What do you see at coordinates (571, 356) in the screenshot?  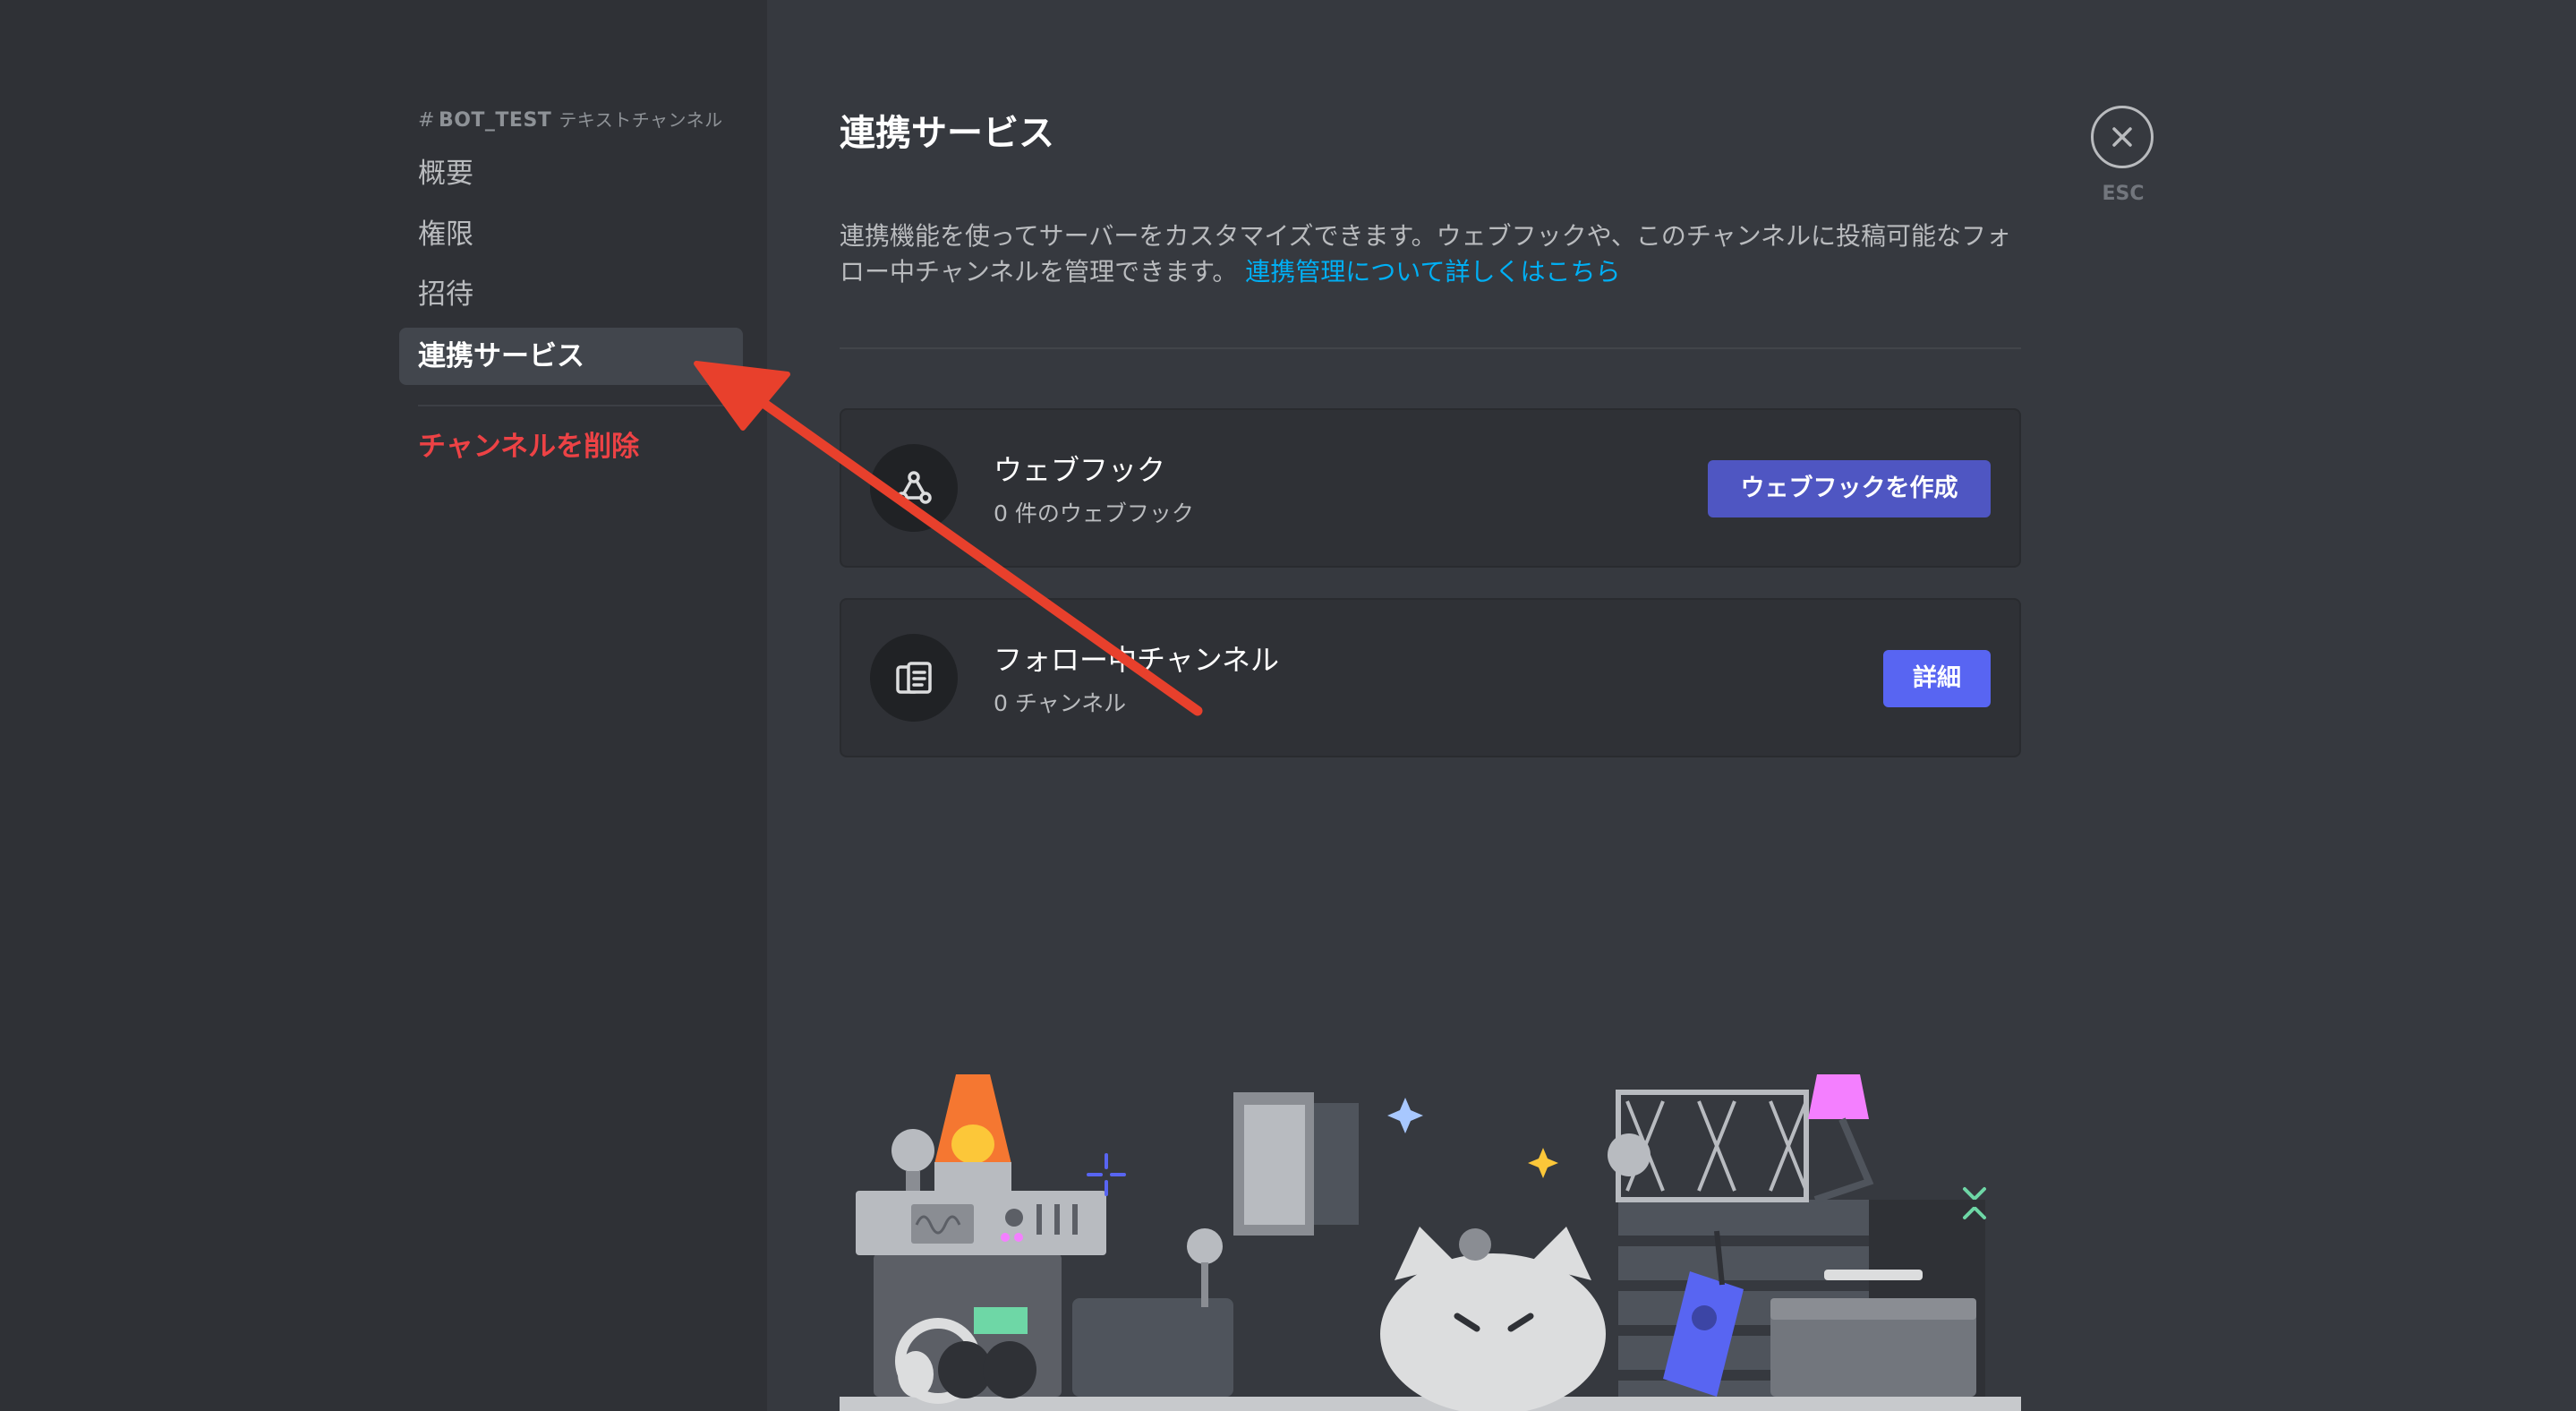 I see `sidebar-item-integrations: 連携サービス` at bounding box center [571, 356].